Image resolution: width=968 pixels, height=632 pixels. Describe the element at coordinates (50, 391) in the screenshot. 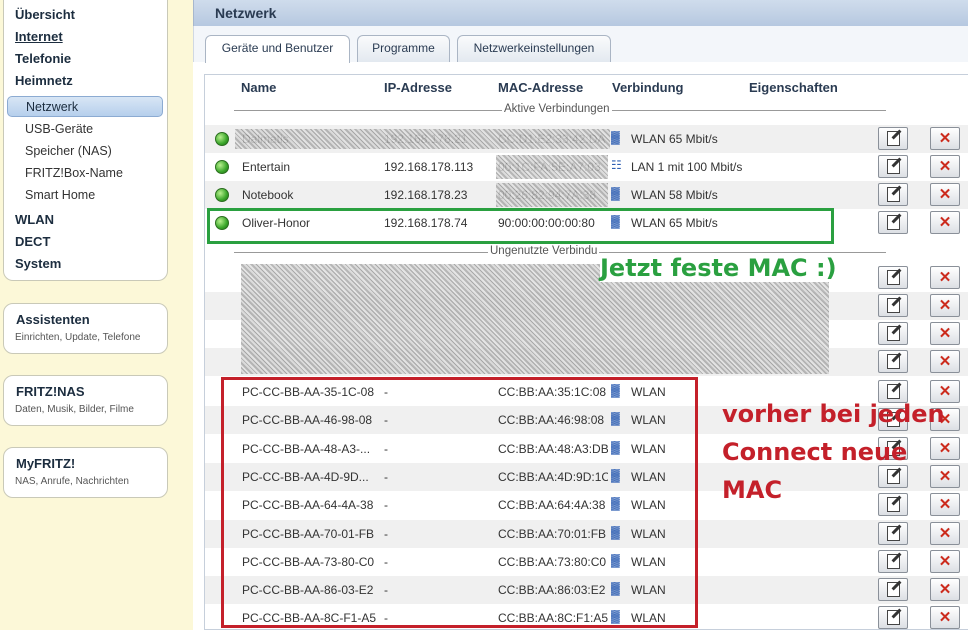

I see `sidebox-title: FRITZ!NAS` at that location.